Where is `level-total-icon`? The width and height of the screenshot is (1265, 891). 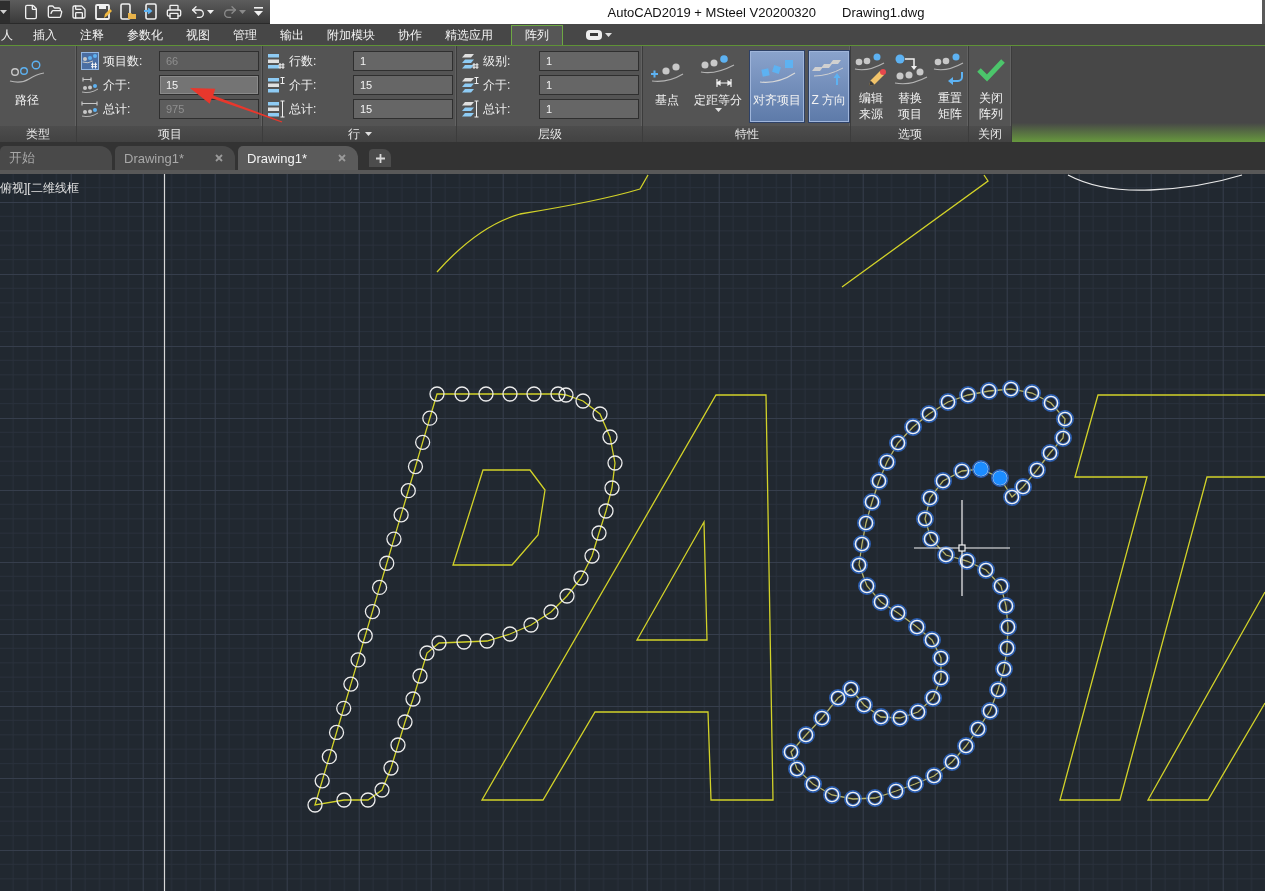
level-total-icon is located at coordinates (470, 109).